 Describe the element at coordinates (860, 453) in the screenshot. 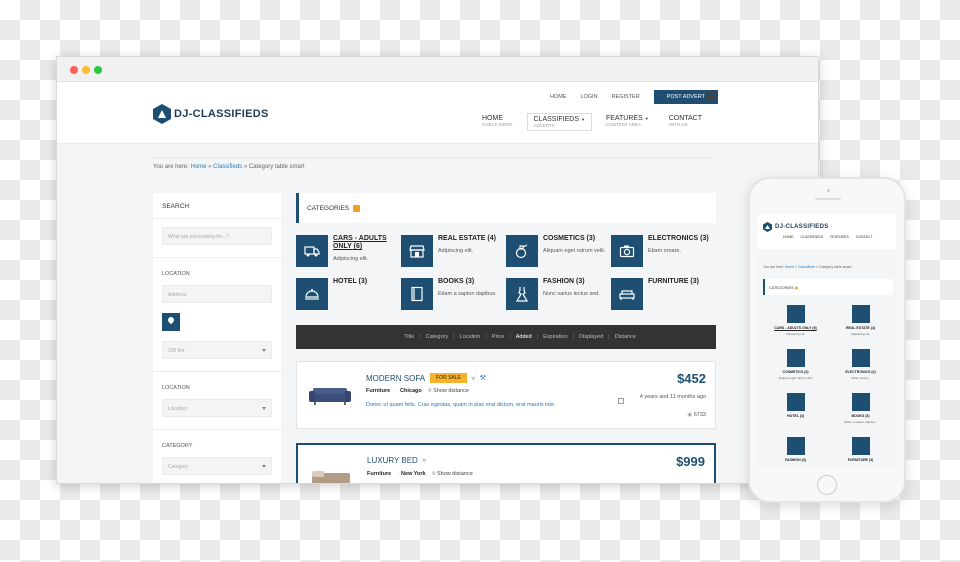

I see `mobile-category: FURNITURE (3)` at that location.